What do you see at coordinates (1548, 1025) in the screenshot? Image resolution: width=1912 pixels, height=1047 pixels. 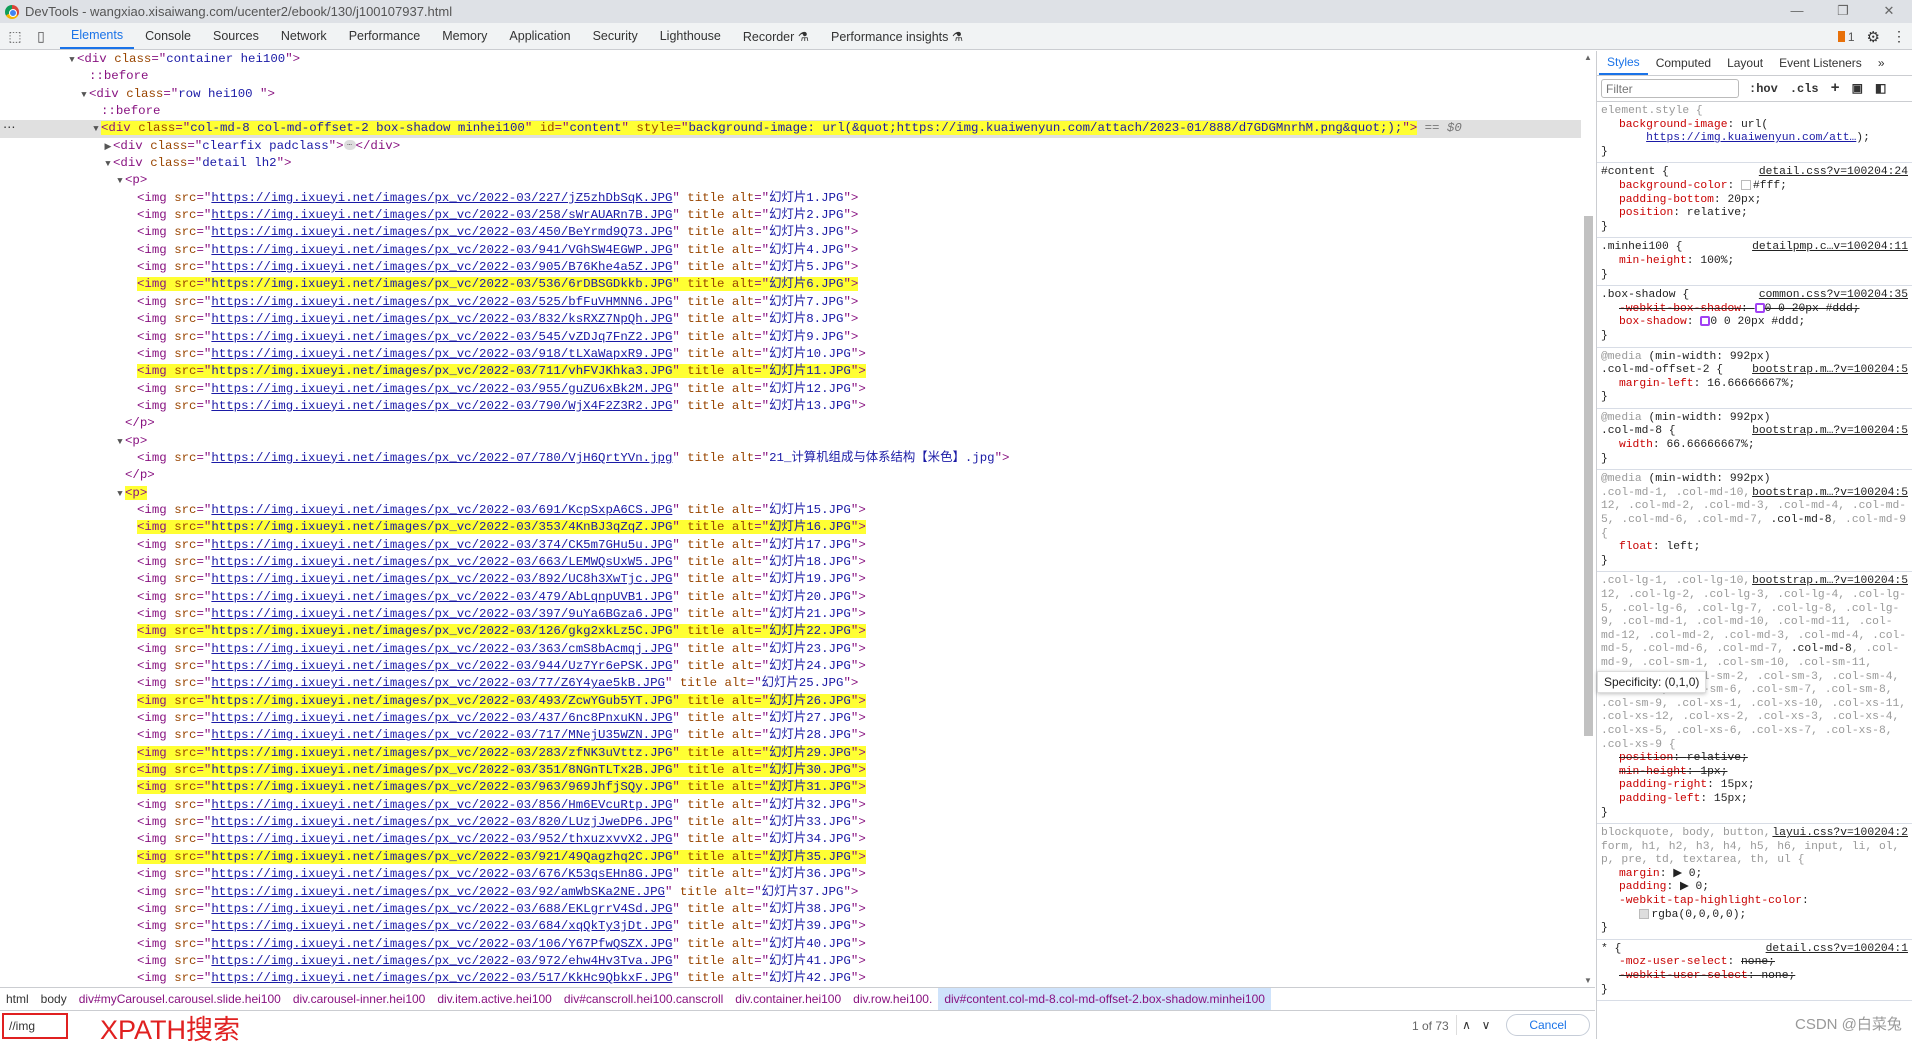 I see `cancel-search-button: Cancel` at bounding box center [1548, 1025].